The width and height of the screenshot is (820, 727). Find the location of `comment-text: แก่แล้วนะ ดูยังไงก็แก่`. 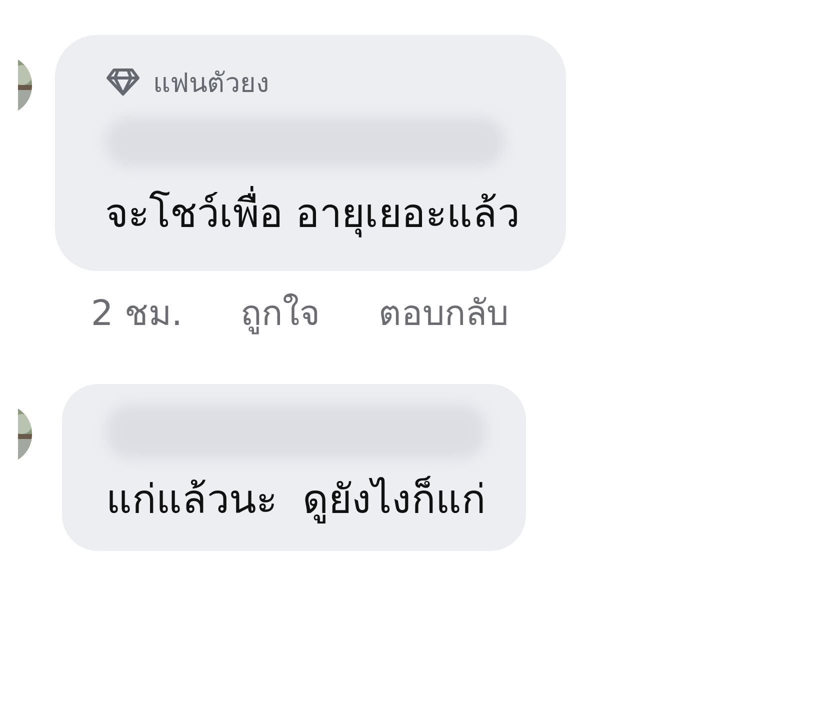

comment-text: แก่แล้วนะ ดูยังไงก็แก่ is located at coordinates (296, 500).